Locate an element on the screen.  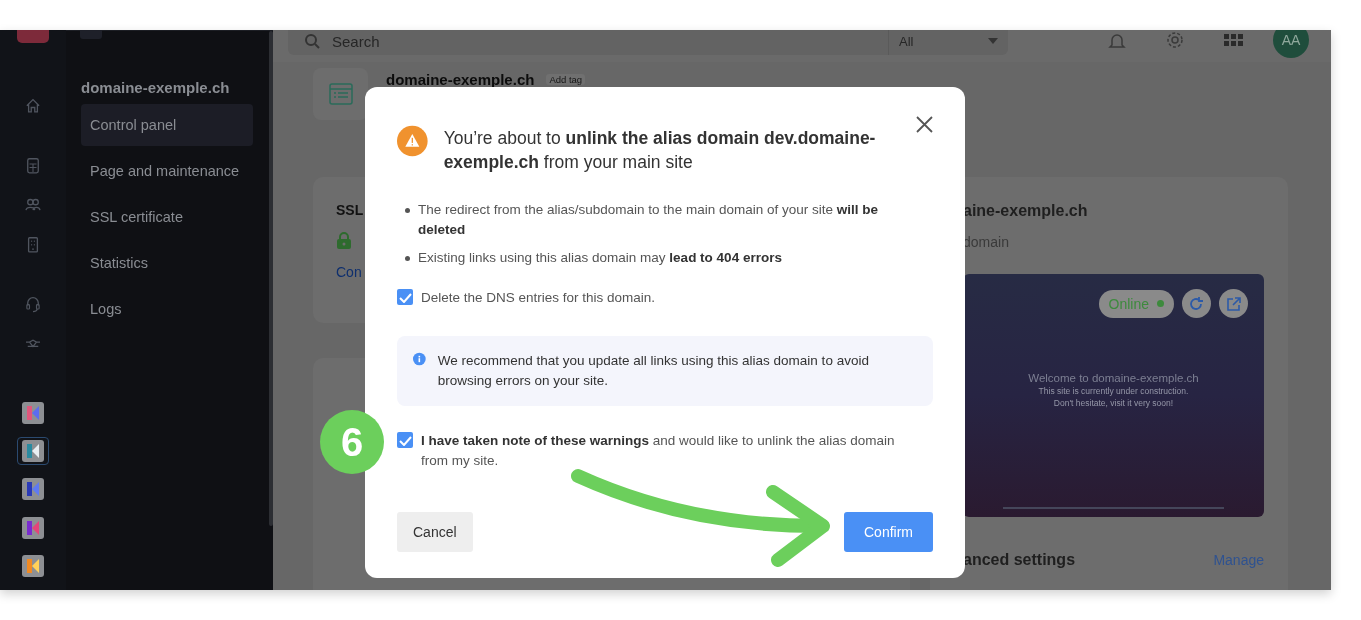
external-link-icon is located at coordinates (1233, 303).